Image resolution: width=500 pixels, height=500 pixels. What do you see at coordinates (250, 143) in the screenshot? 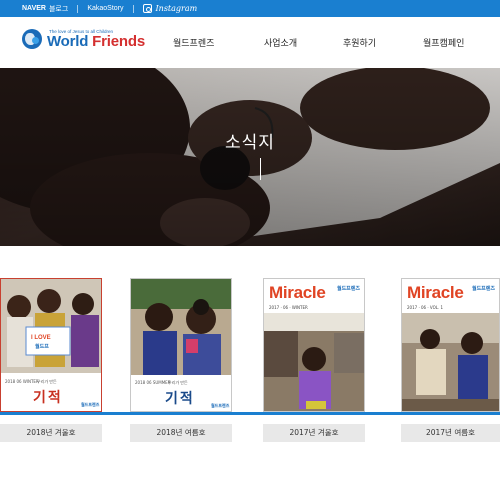
I see `page-title: 소식지` at bounding box center [250, 143].